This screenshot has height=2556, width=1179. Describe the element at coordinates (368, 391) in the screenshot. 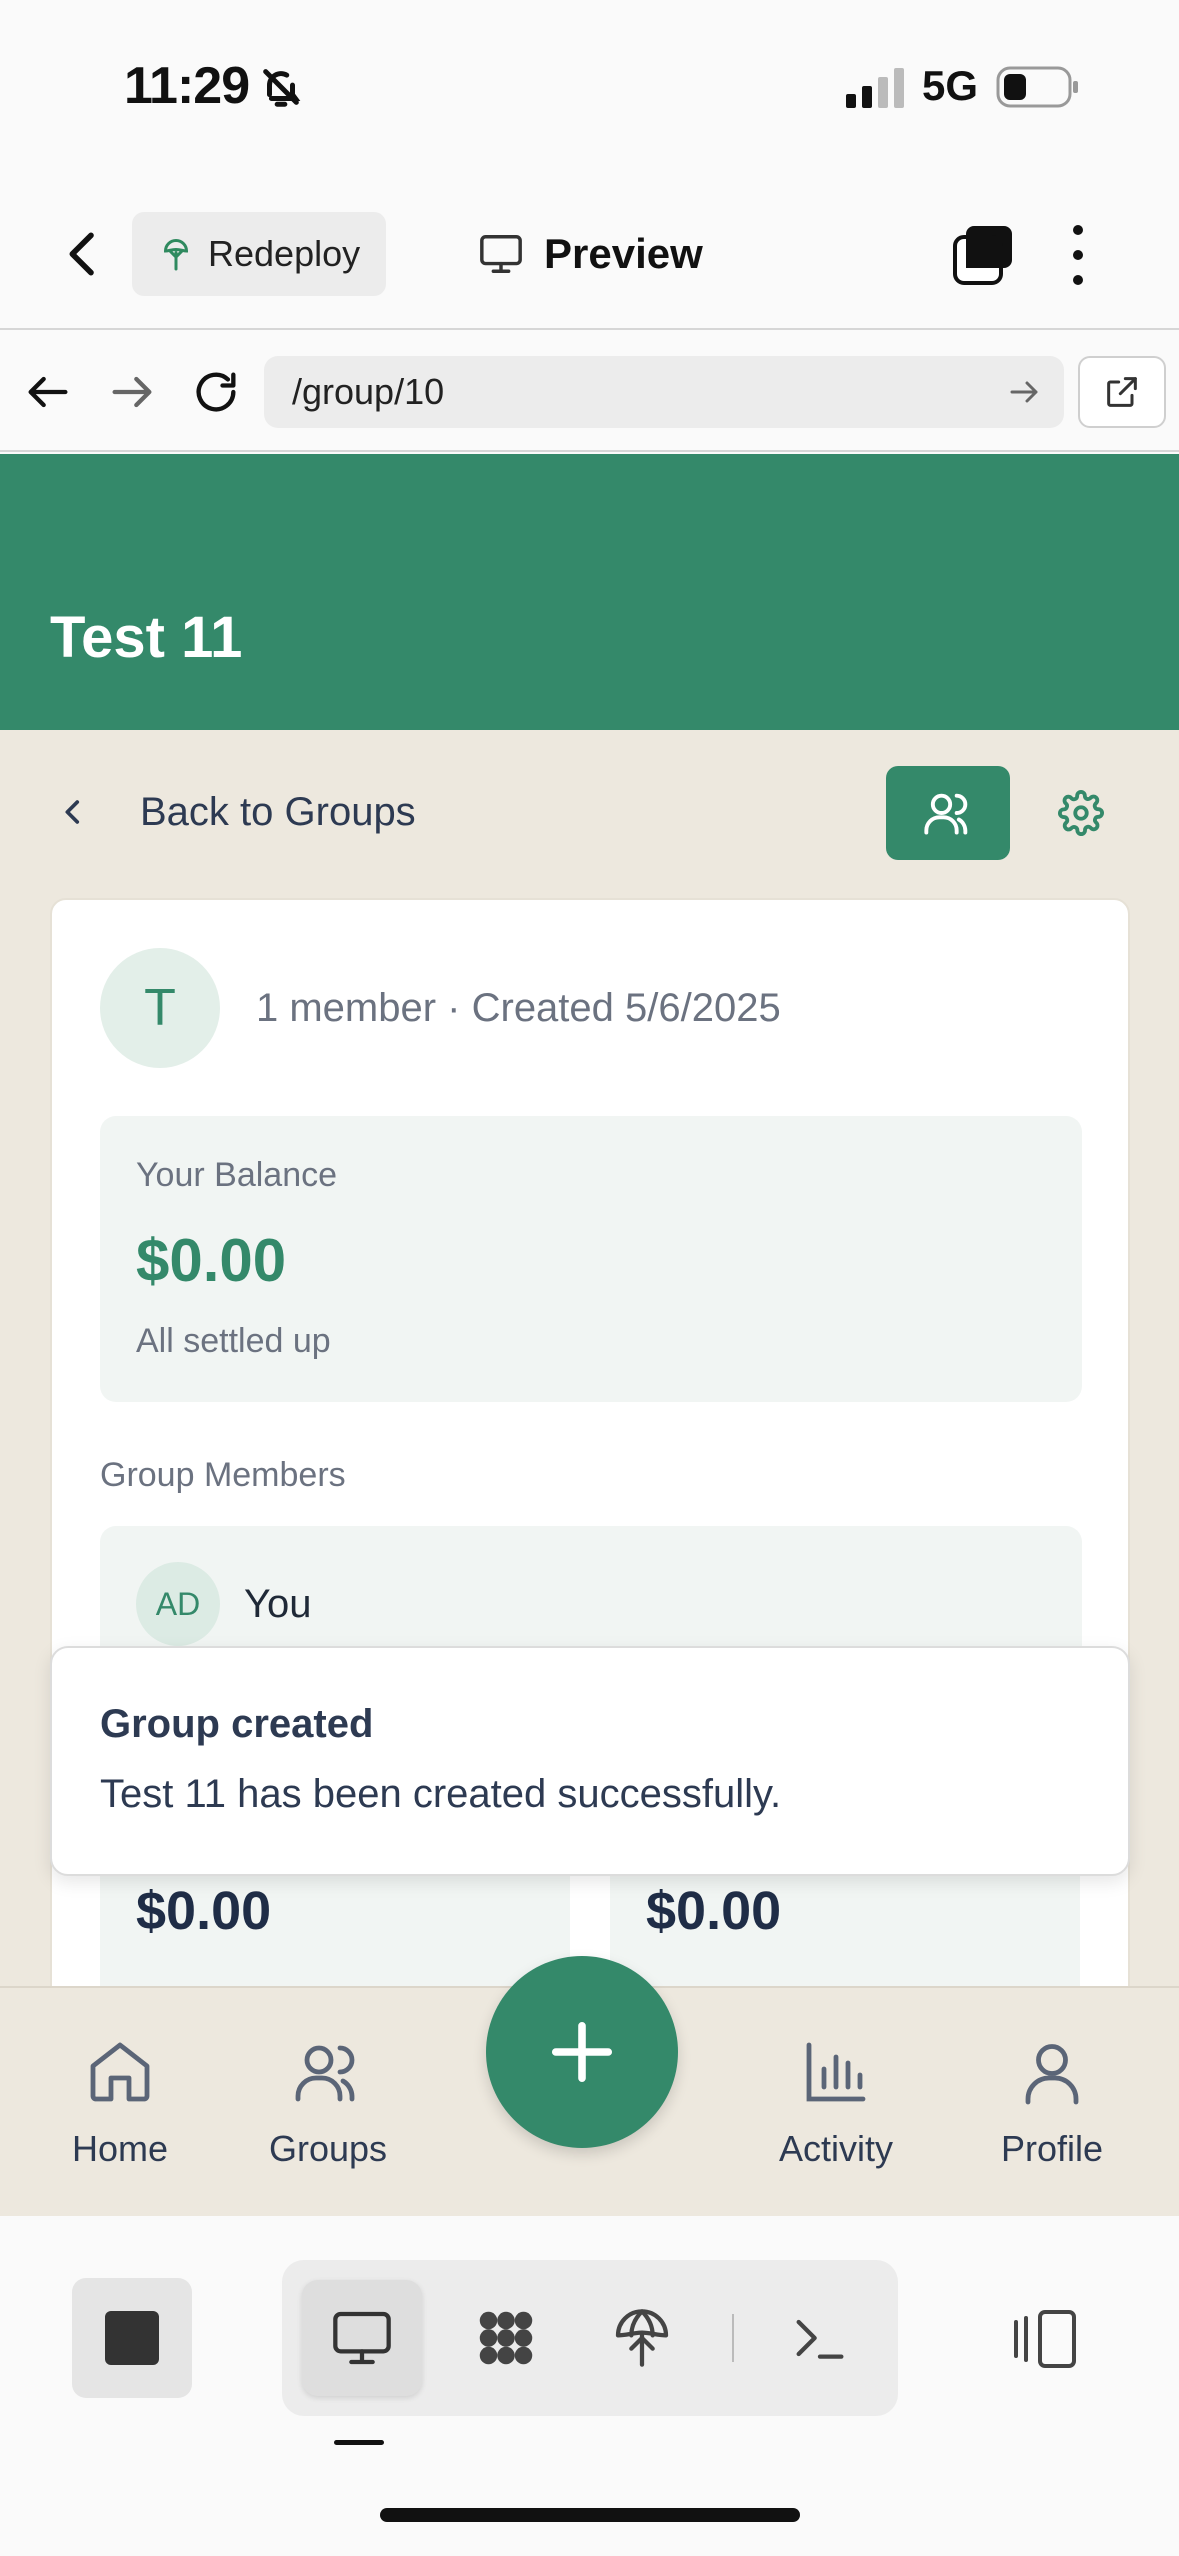

I see `url-text: /group/10` at that location.